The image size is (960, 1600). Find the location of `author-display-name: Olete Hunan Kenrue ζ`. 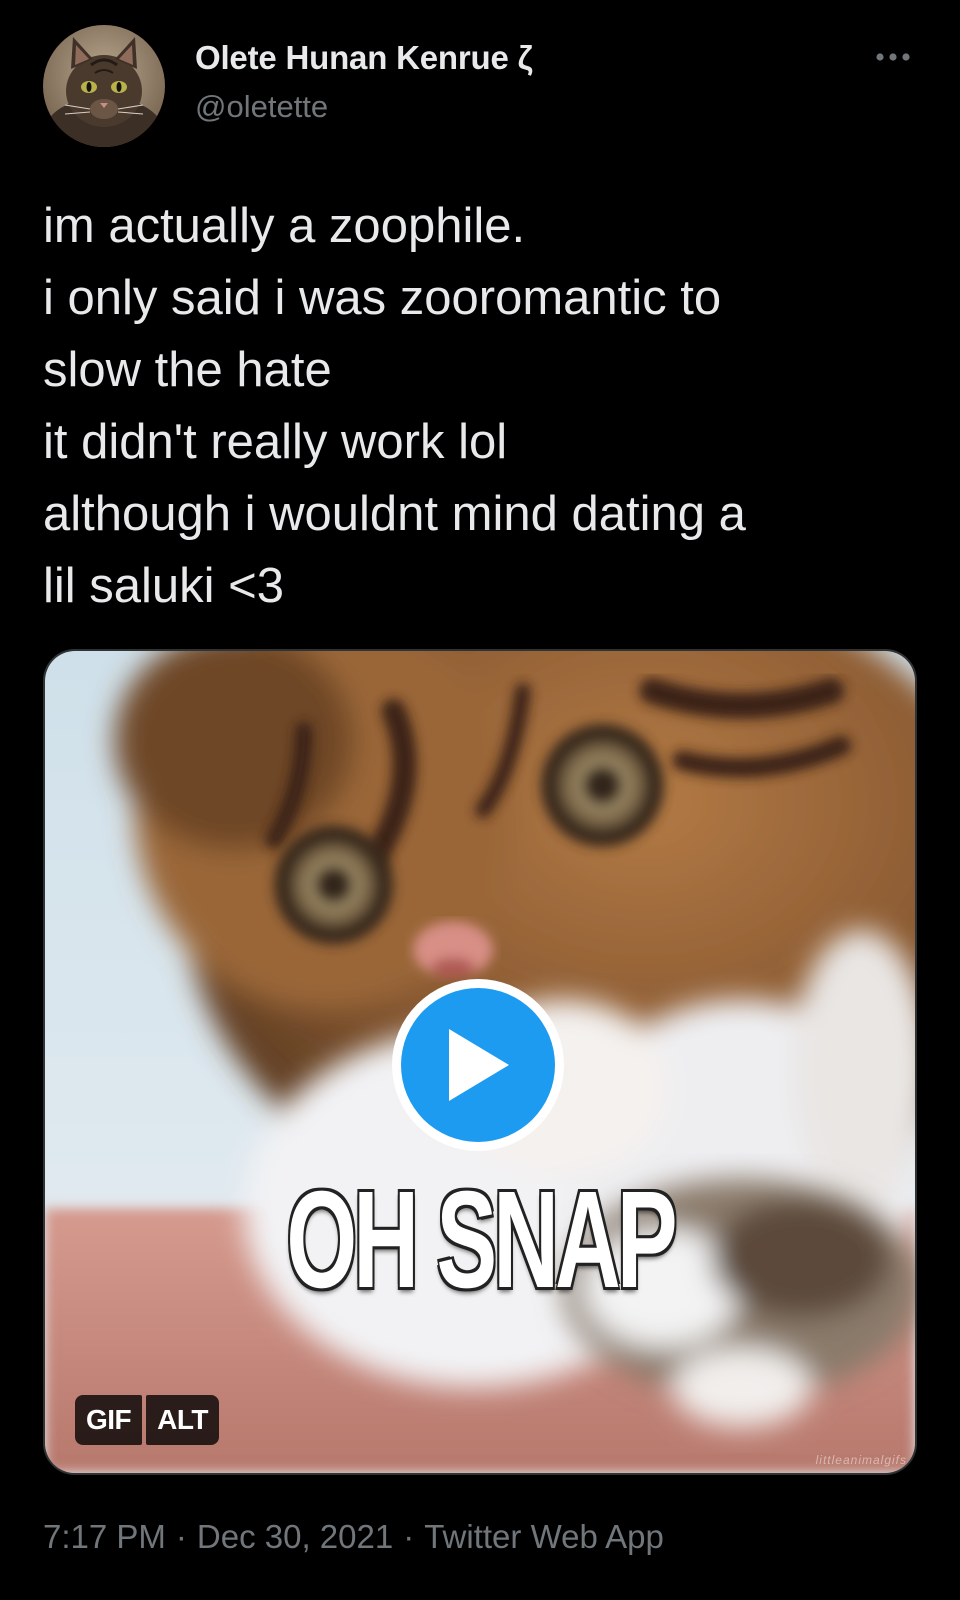

author-display-name: Olete Hunan Kenrue ζ is located at coordinates (364, 58).